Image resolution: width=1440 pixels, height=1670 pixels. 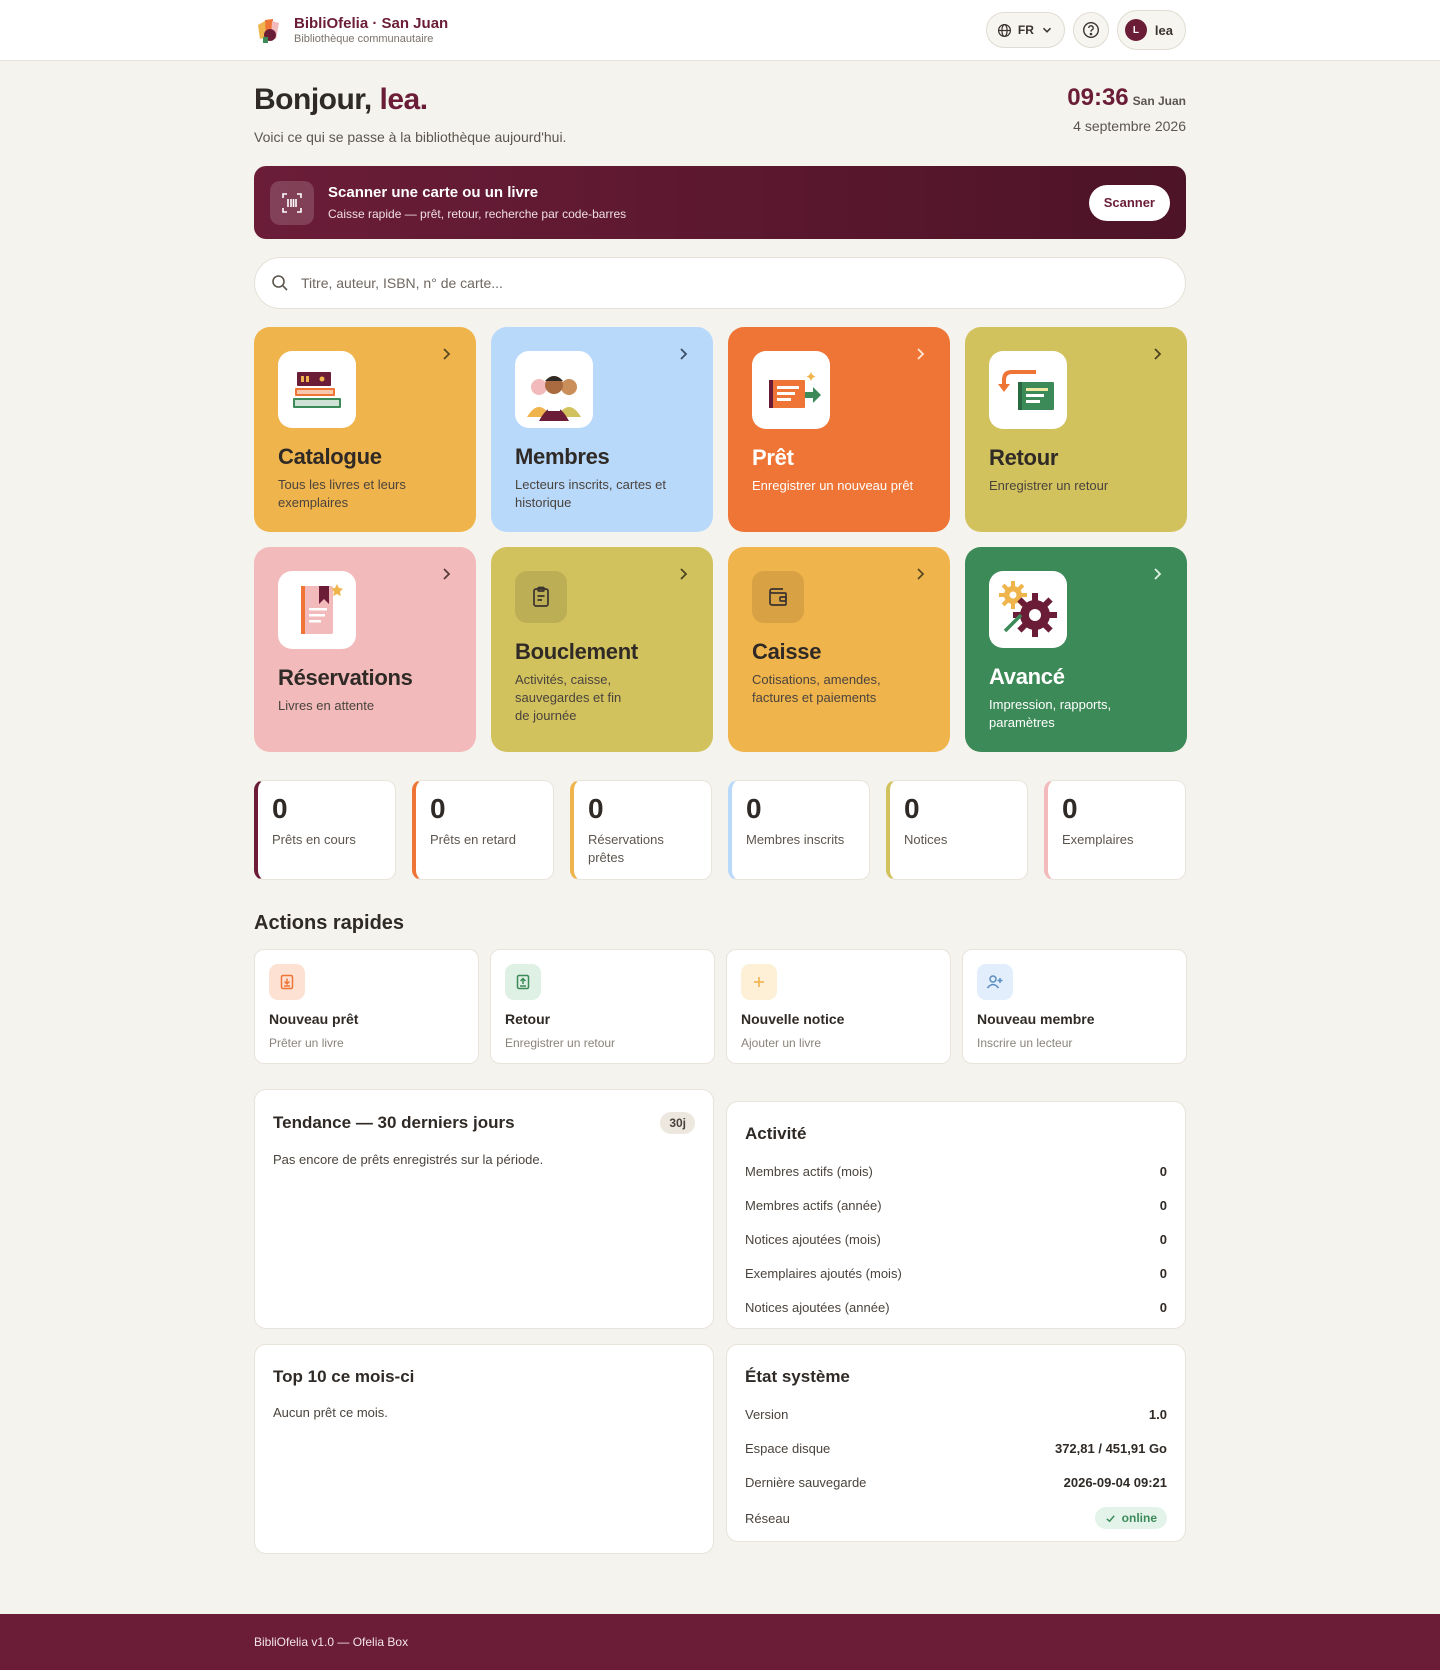 I want to click on books-stack-icon, so click(x=317, y=389).